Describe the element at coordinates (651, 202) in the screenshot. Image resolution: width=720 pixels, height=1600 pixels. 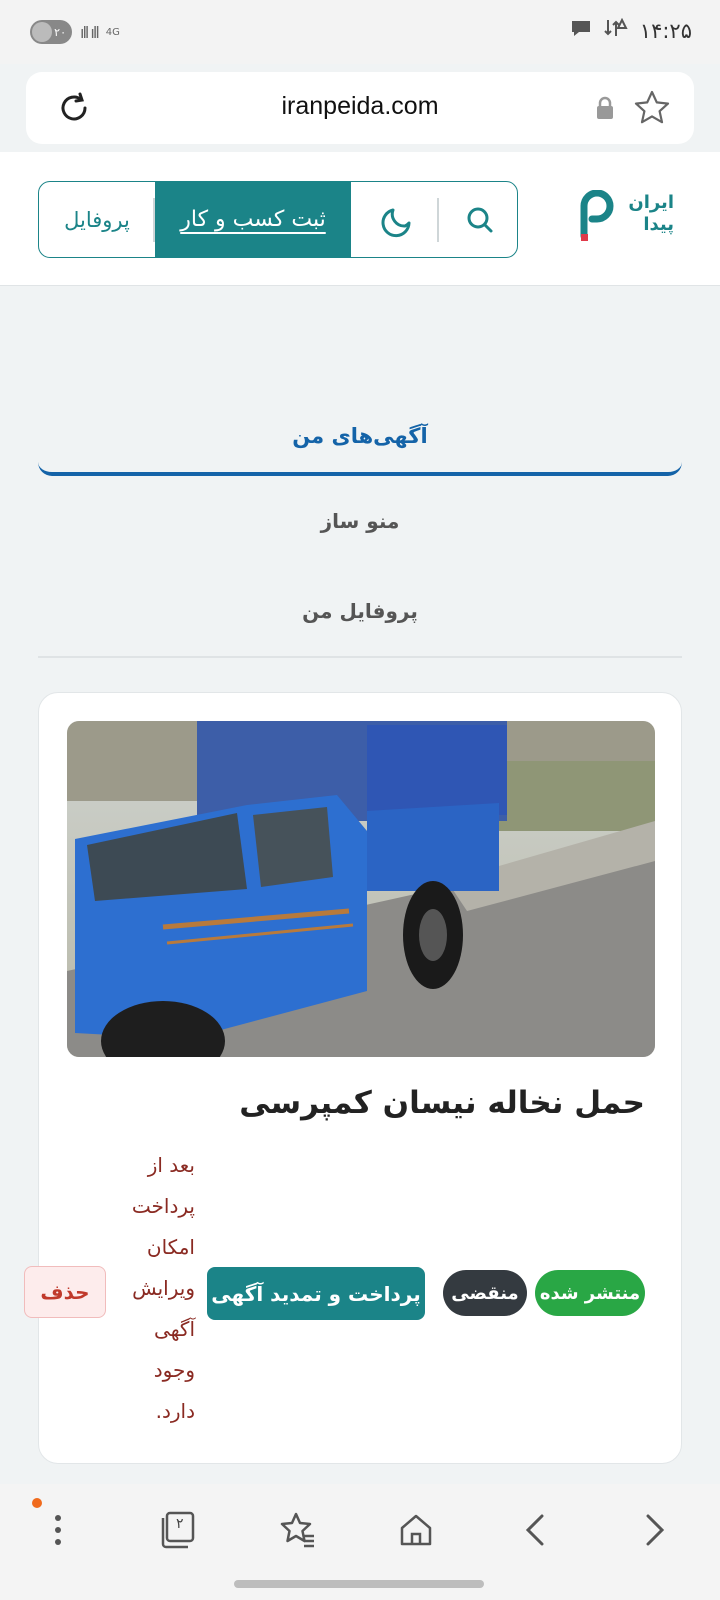
I see `logo-line-1: ایران` at that location.